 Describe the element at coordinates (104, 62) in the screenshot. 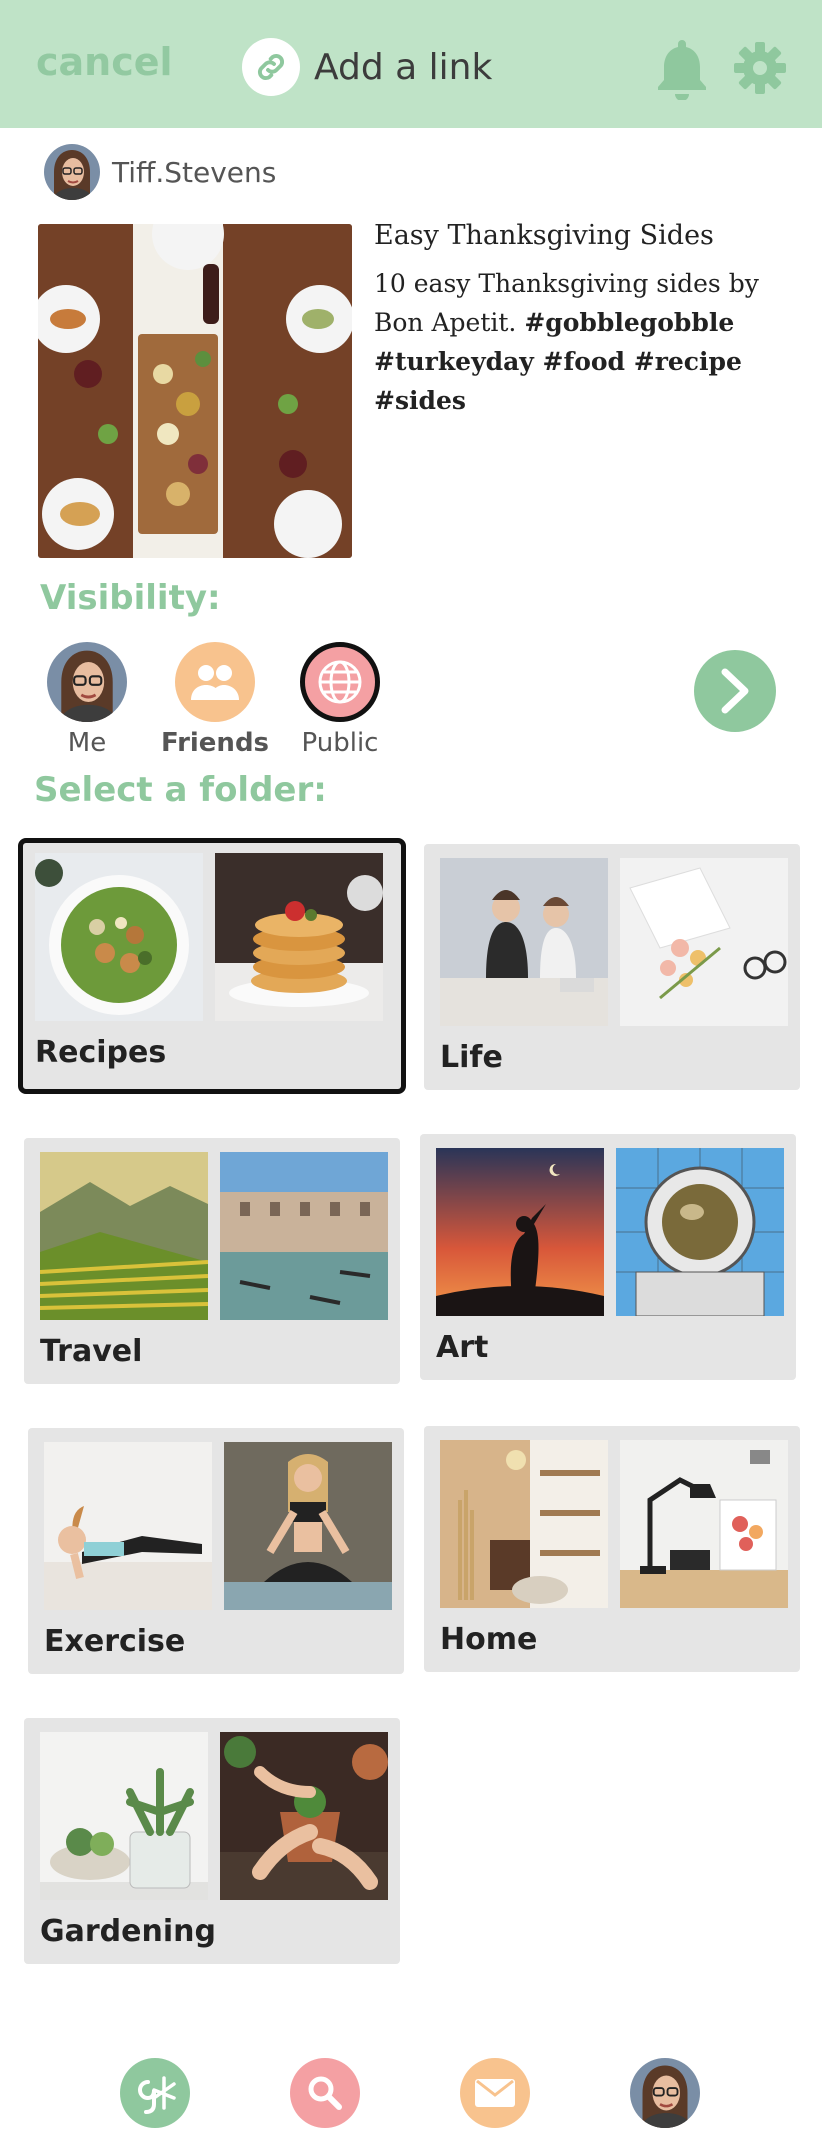

I see `cancel-button: cancel` at that location.